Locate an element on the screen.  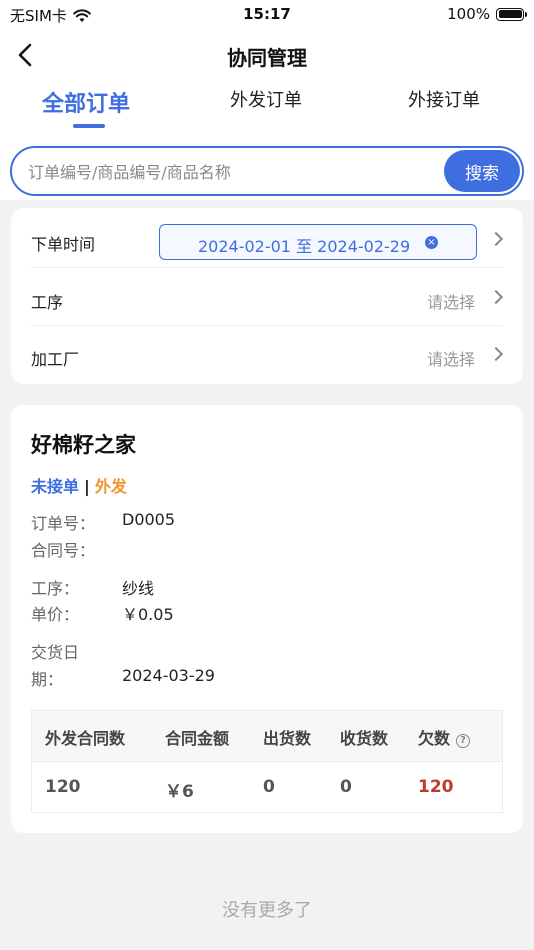
nav-bar: 协同管理 is located at coordinates (267, 56).